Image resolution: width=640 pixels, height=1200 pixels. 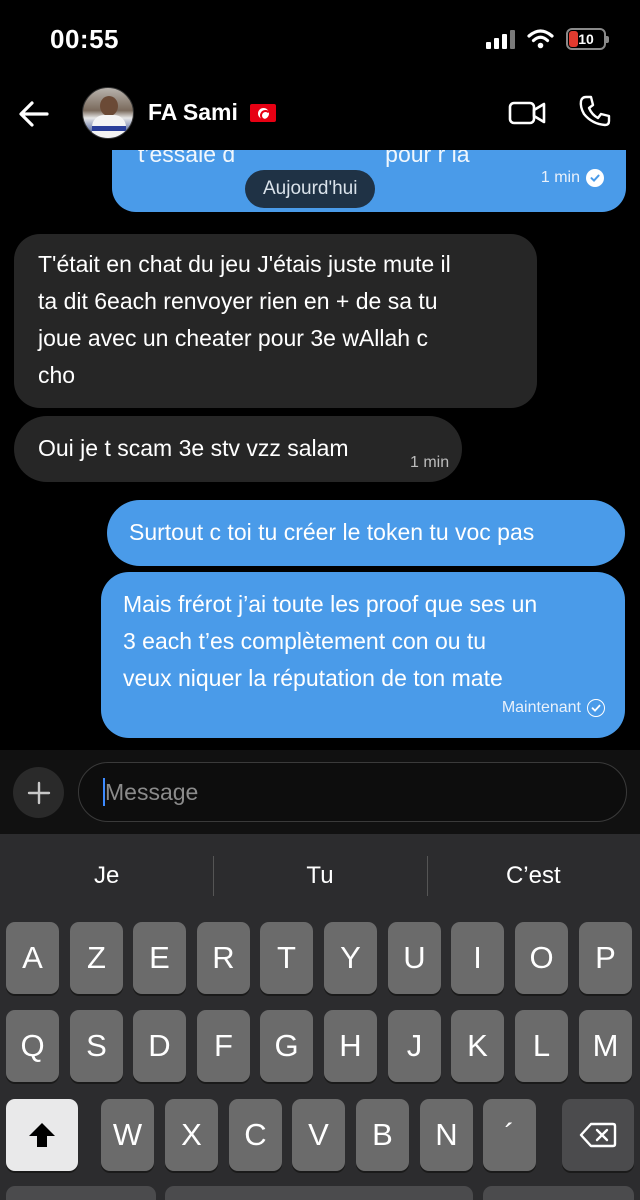 What do you see at coordinates (414, 958) in the screenshot?
I see `key-u: U` at bounding box center [414, 958].